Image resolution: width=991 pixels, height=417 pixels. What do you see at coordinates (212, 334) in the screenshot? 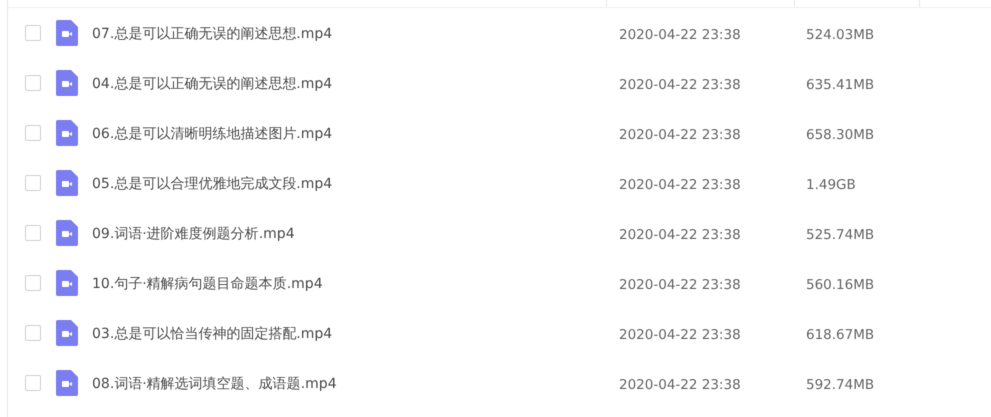
I see `file-name: 03.总是可以恰当传神的固定搭配.mp4` at bounding box center [212, 334].